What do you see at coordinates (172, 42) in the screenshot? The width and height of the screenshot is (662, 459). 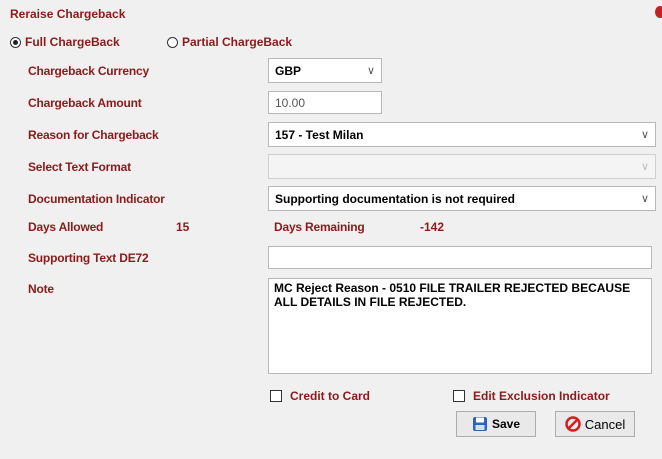 I see `radio-unselected-icon` at bounding box center [172, 42].